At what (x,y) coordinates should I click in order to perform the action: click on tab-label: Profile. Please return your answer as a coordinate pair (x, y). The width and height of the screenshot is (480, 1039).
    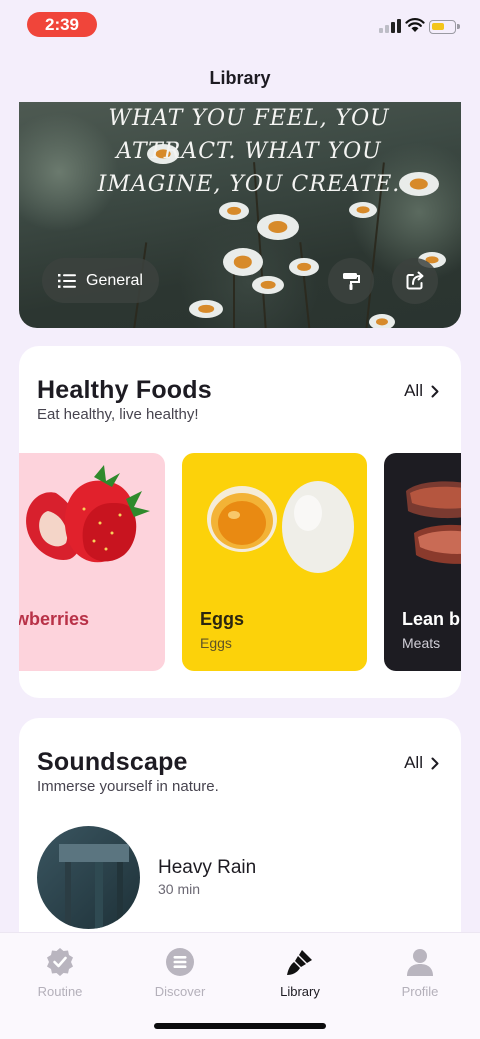
    Looking at the image, I should click on (420, 991).